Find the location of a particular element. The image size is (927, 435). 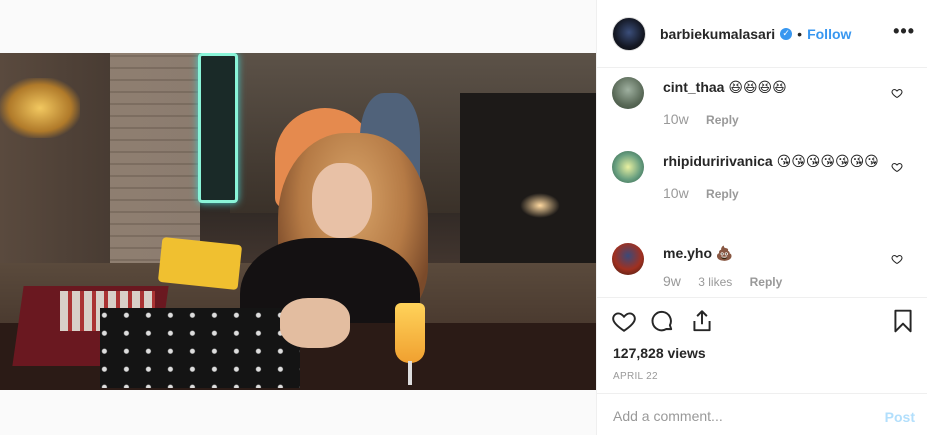

action-bar is located at coordinates (763, 322).